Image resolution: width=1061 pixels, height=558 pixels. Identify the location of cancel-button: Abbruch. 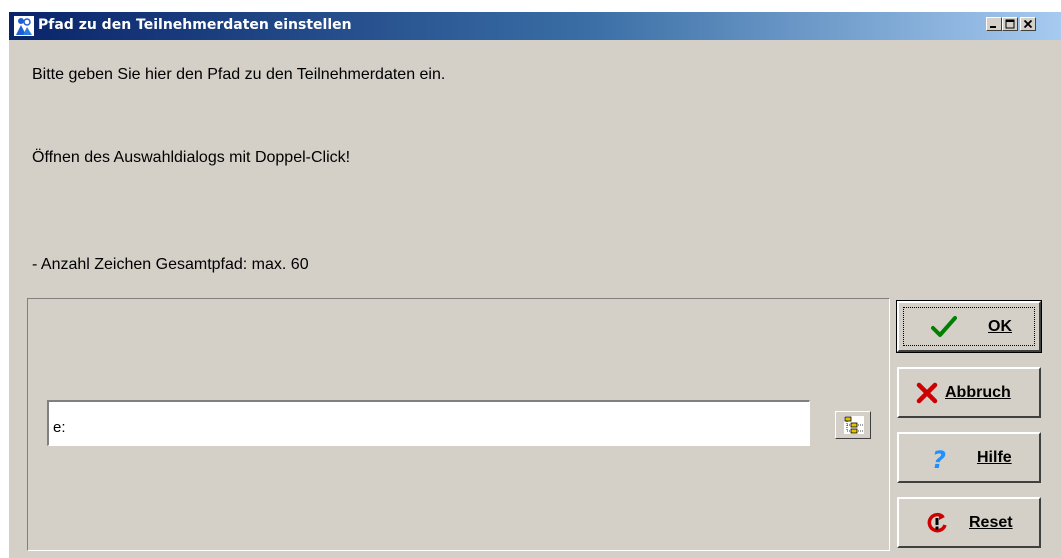
(969, 392).